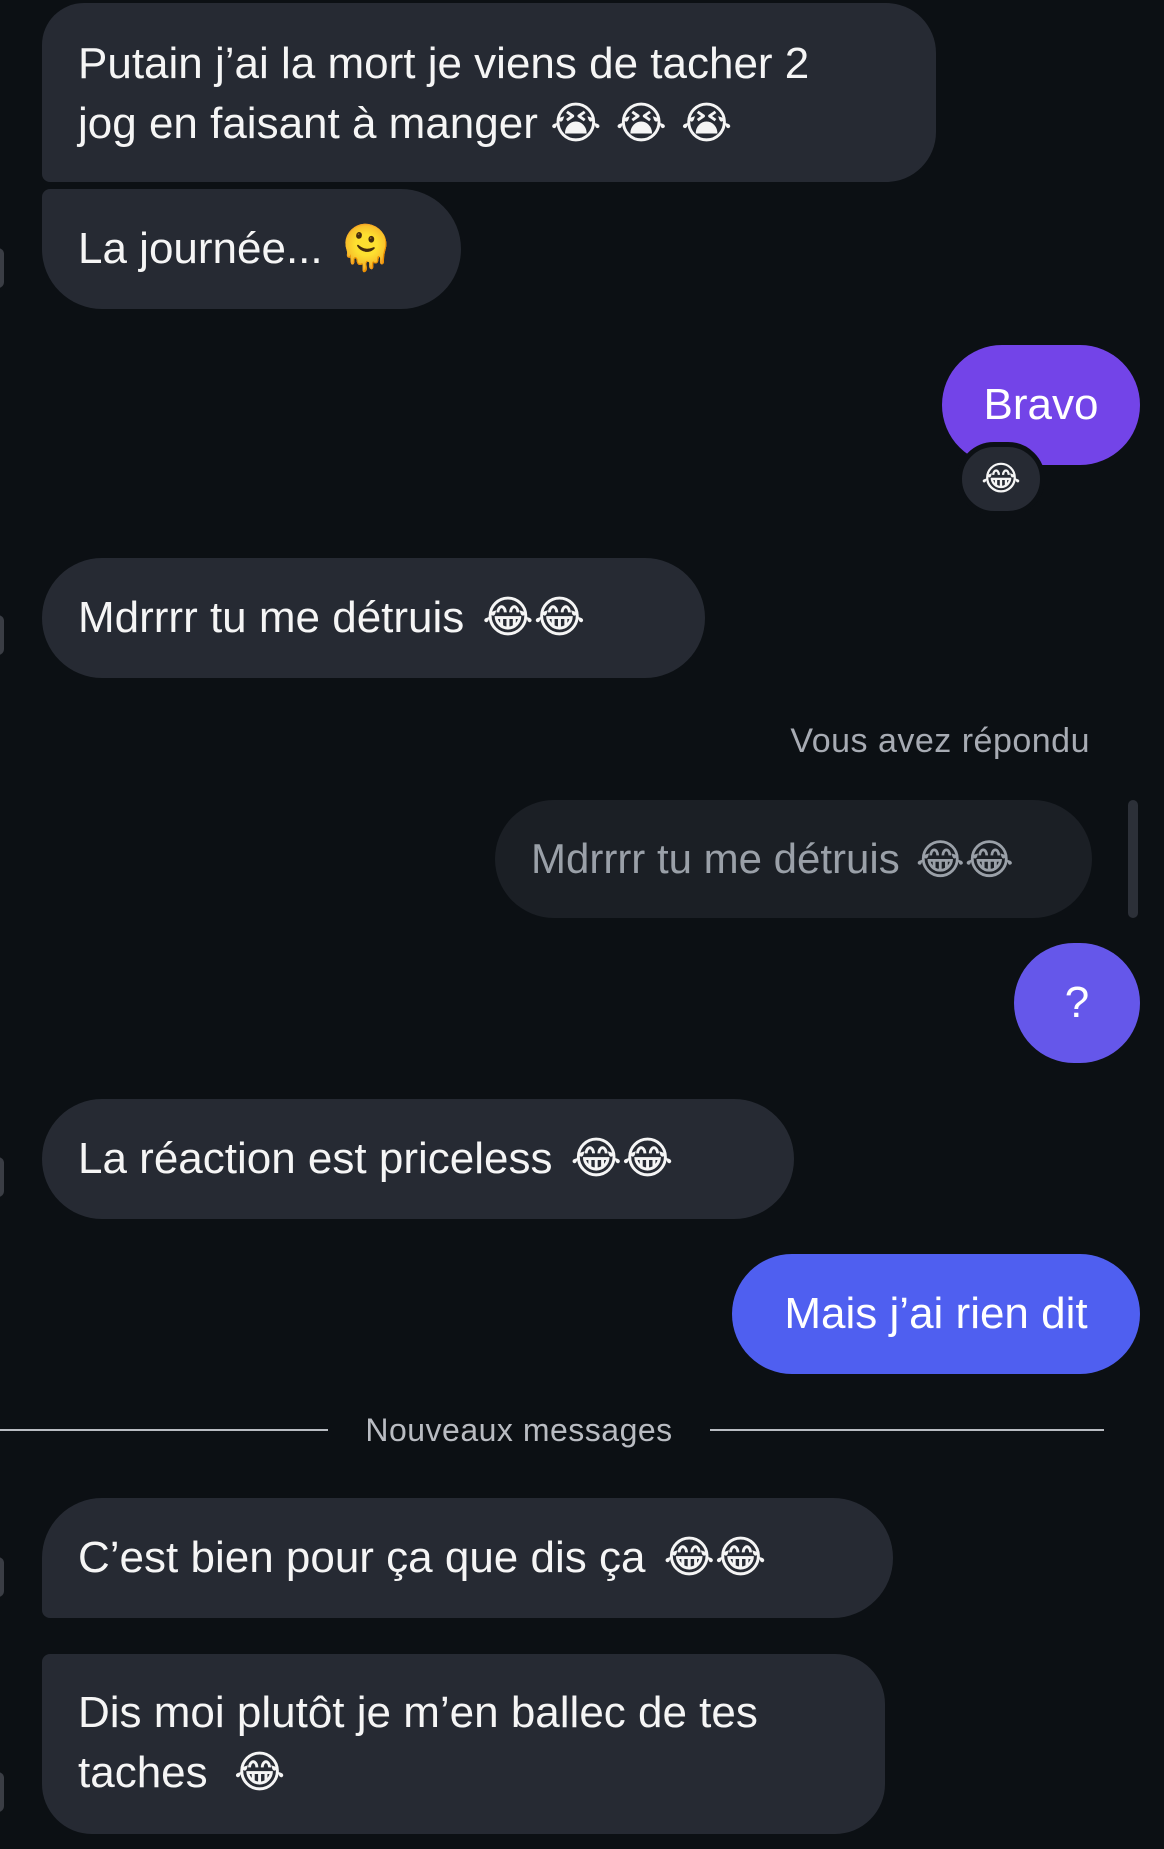  What do you see at coordinates (143, 1772) in the screenshot?
I see `message-text: taches` at bounding box center [143, 1772].